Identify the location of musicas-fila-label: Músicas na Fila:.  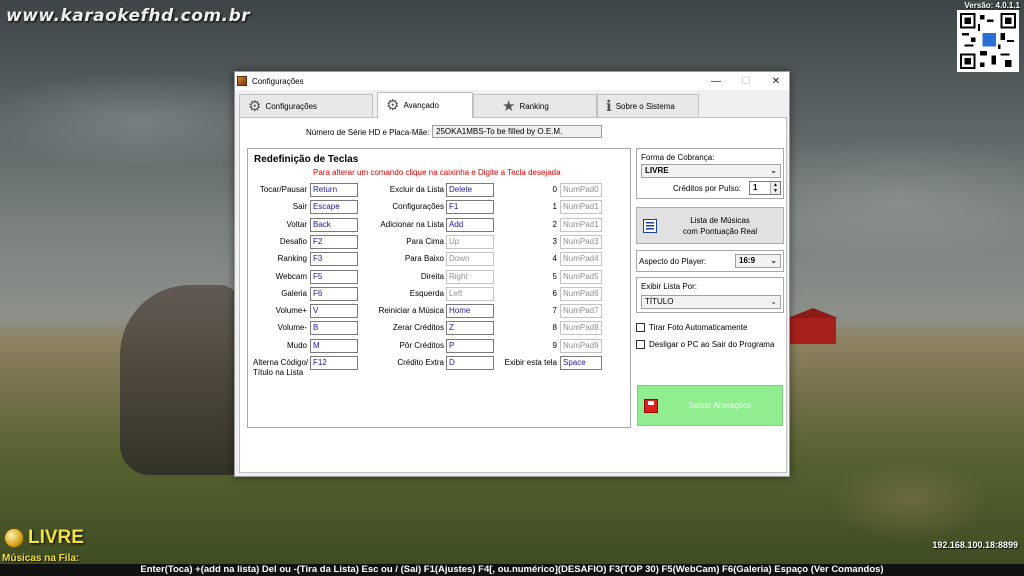
(41, 558).